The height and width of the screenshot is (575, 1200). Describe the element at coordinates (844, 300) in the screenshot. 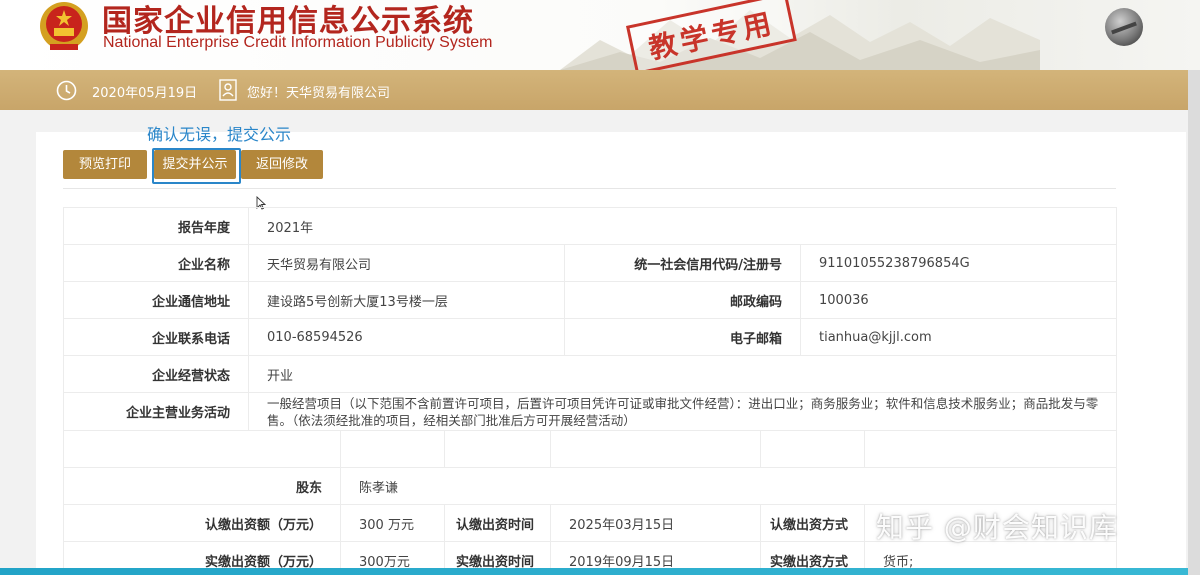

I see `postcode-value: 100036` at that location.